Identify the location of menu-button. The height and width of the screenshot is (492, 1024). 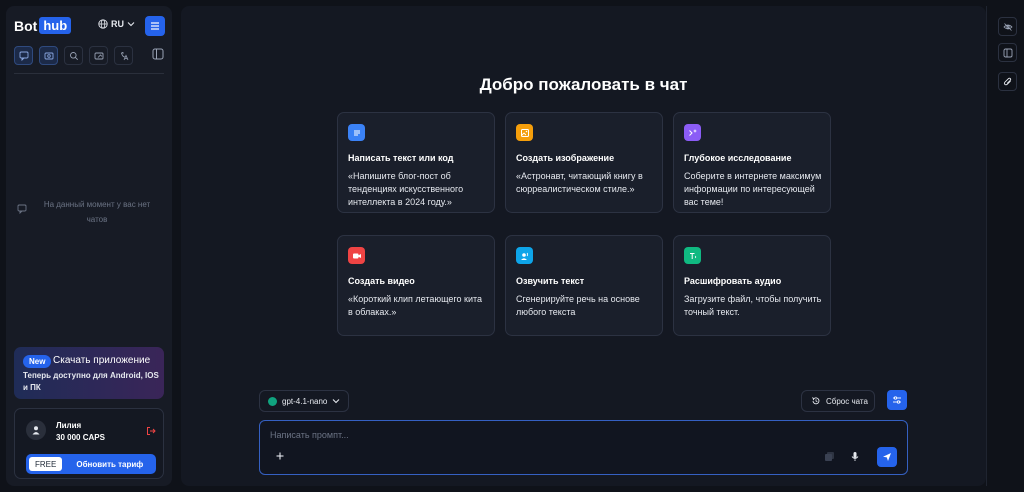
(155, 26).